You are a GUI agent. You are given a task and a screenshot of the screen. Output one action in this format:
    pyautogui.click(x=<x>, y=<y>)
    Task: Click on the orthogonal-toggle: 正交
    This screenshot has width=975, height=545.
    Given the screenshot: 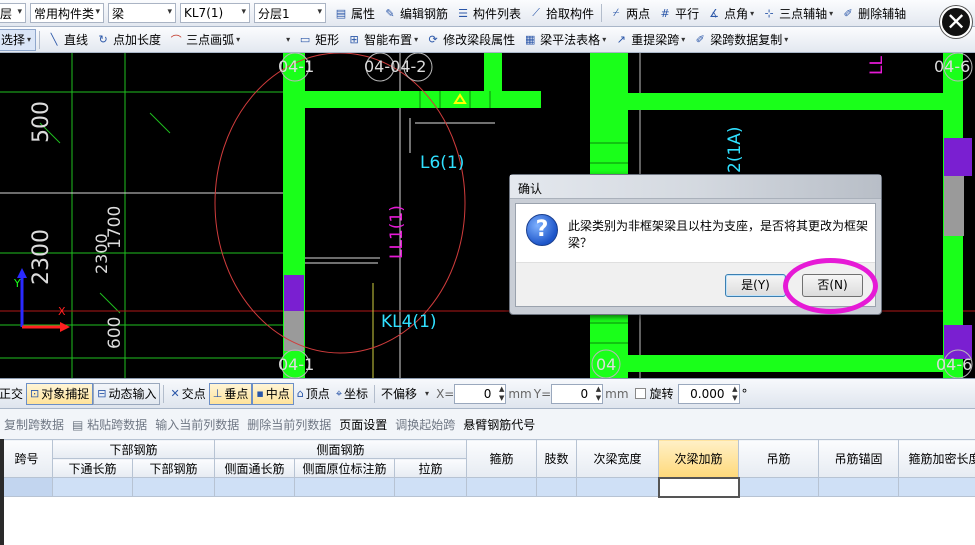 What is the action you would take?
    pyautogui.click(x=13, y=394)
    